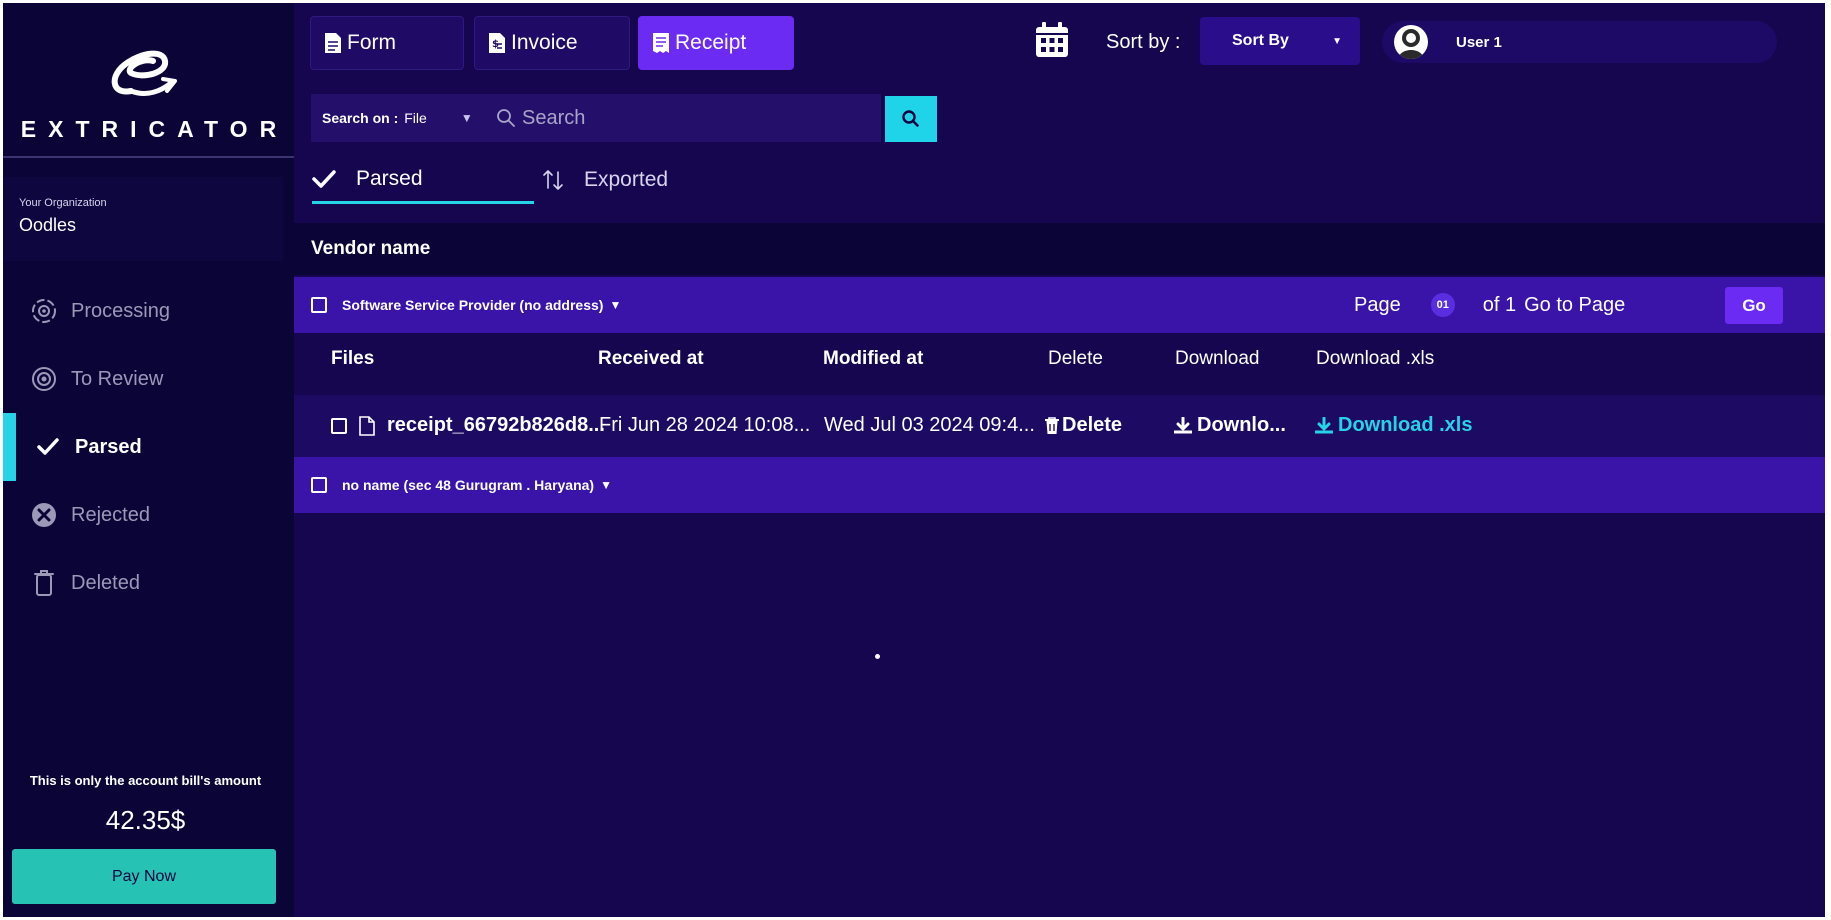 Image resolution: width=1831 pixels, height=920 pixels. Describe the element at coordinates (44, 515) in the screenshot. I see `x-circle-icon` at that location.